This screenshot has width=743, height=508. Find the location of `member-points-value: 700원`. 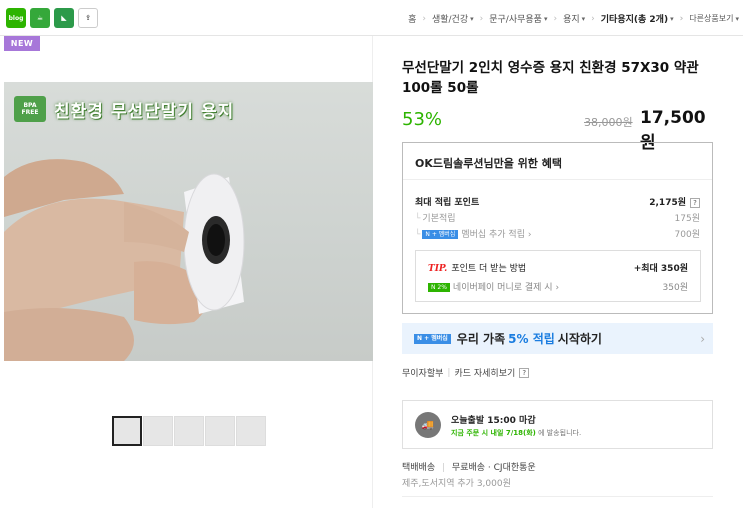

member-points-value: 700원 is located at coordinates (687, 235).